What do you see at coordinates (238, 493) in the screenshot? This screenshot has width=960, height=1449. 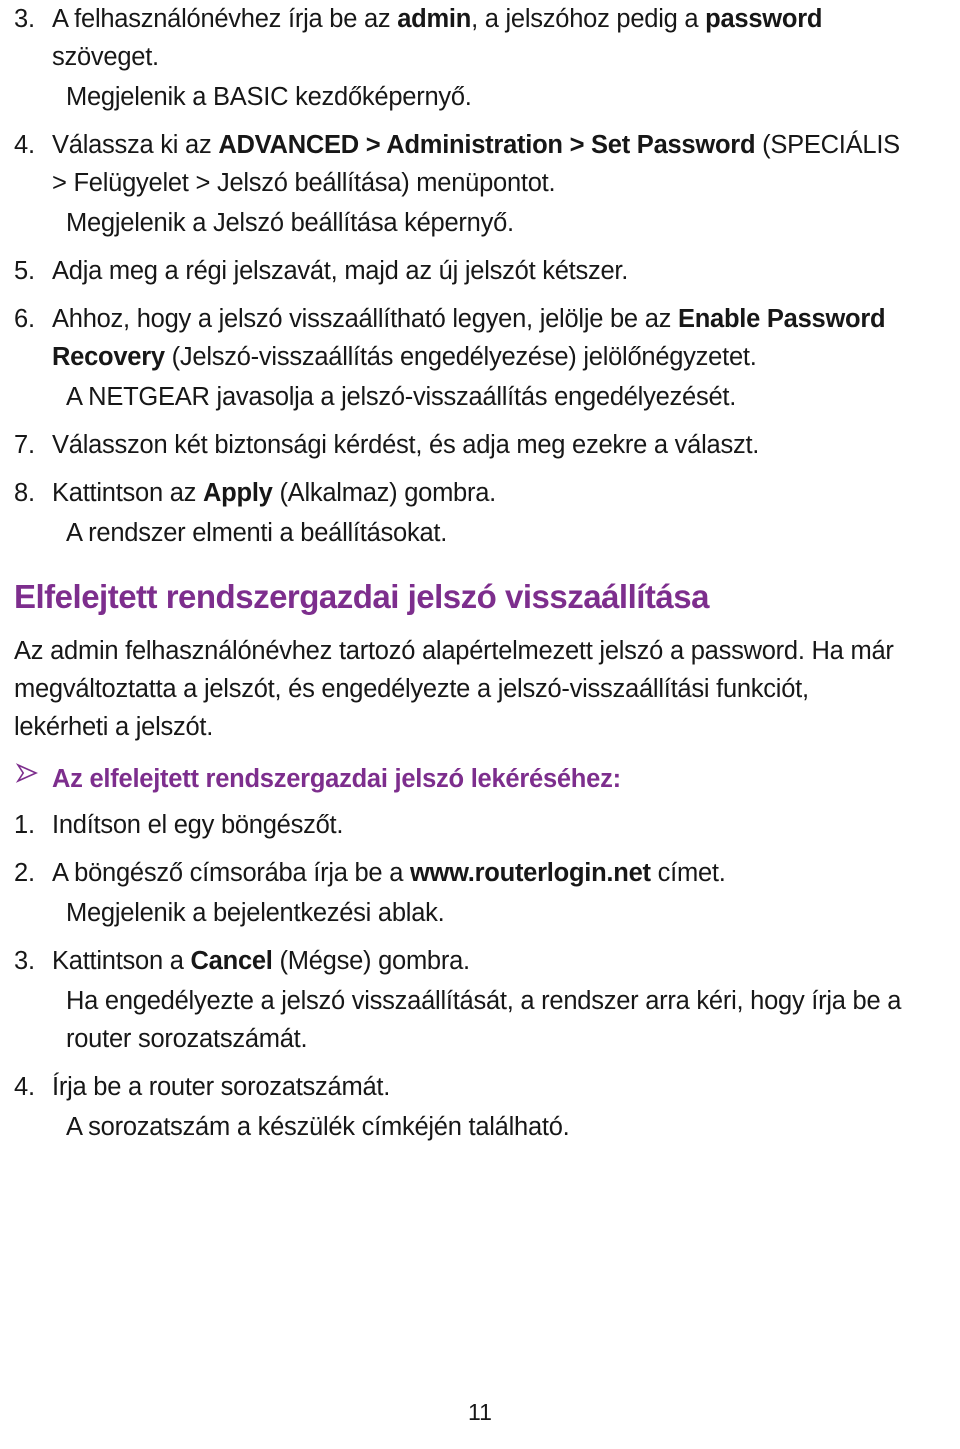 I see `emphasis-text: Apply` at bounding box center [238, 493].